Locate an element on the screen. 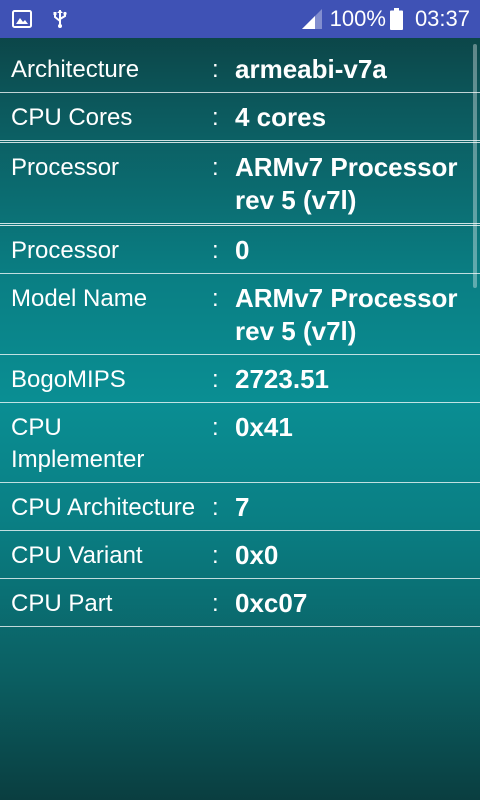  list-item: CPU Architecture : 7 is located at coordinates (240, 507).